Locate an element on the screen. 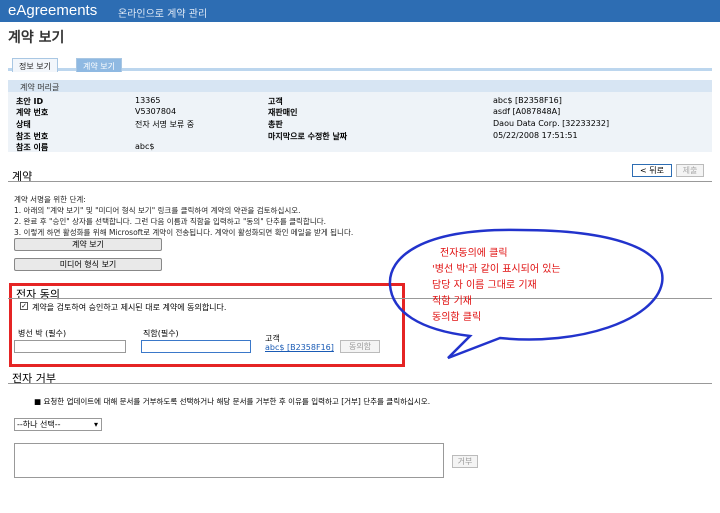  name-input is located at coordinates (70, 346).